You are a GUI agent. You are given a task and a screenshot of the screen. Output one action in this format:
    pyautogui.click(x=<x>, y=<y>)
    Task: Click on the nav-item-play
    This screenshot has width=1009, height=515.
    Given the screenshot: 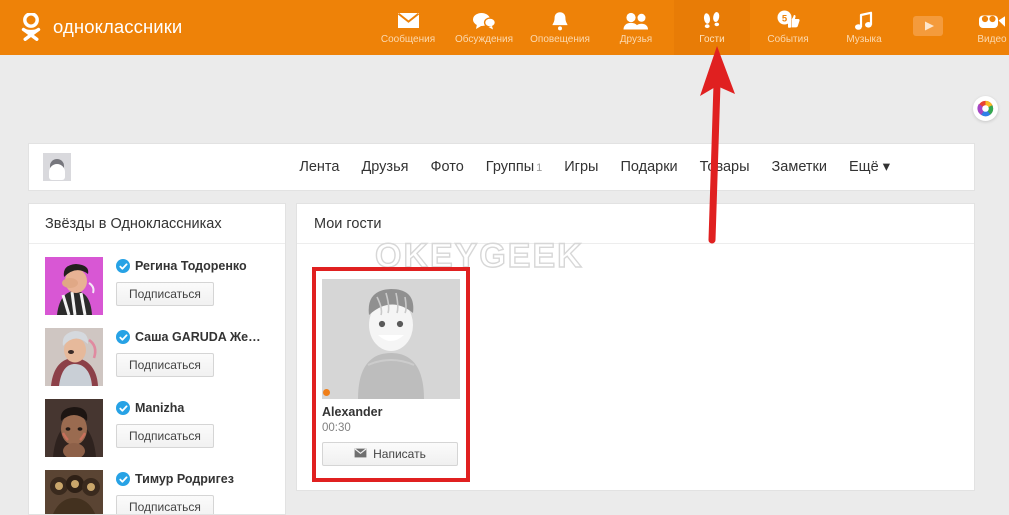 What is the action you would take?
    pyautogui.click(x=928, y=27)
    